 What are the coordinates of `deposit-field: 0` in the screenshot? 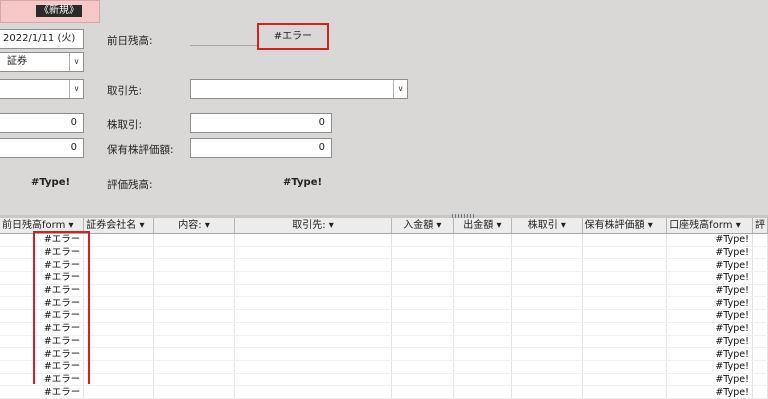 It's located at (42, 123).